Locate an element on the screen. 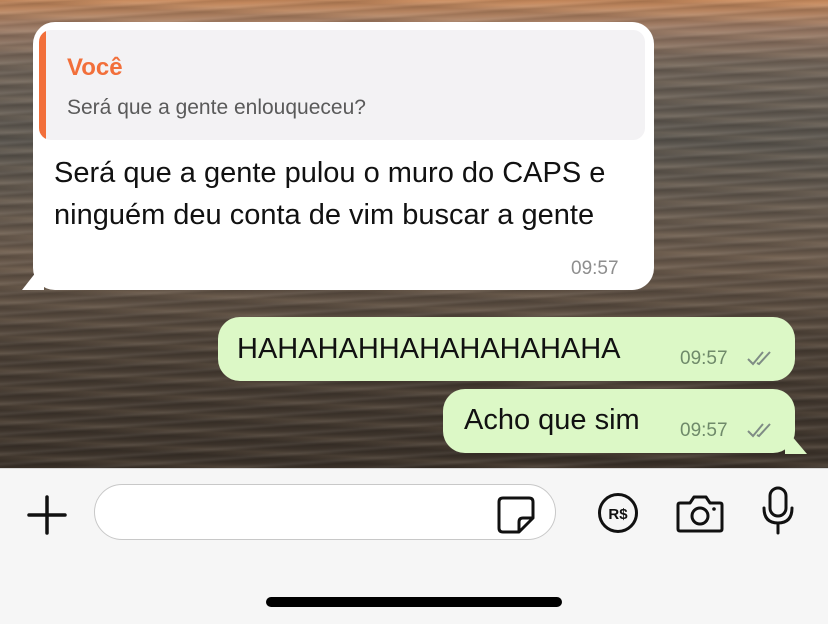  money-icon: R$ is located at coordinates (618, 513).